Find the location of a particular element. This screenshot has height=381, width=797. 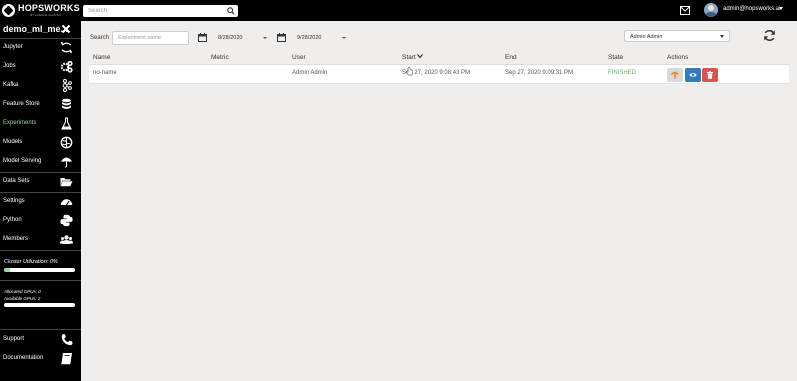

gpu-availability-bar is located at coordinates (39, 305).